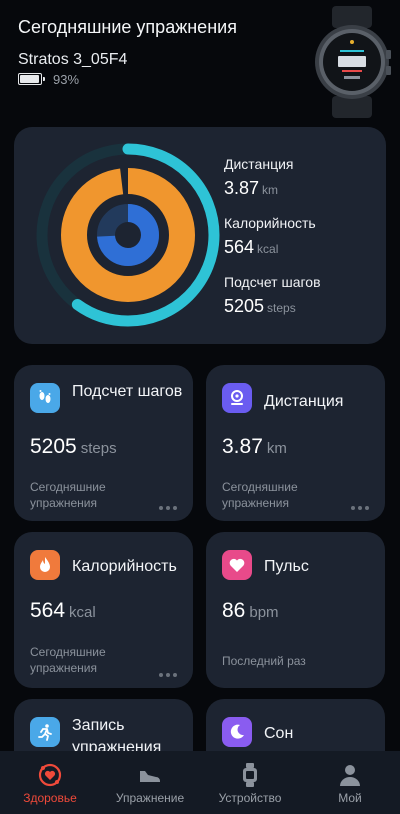  I want to click on steps-tile-title: Подсчет шагов, so click(127, 391).